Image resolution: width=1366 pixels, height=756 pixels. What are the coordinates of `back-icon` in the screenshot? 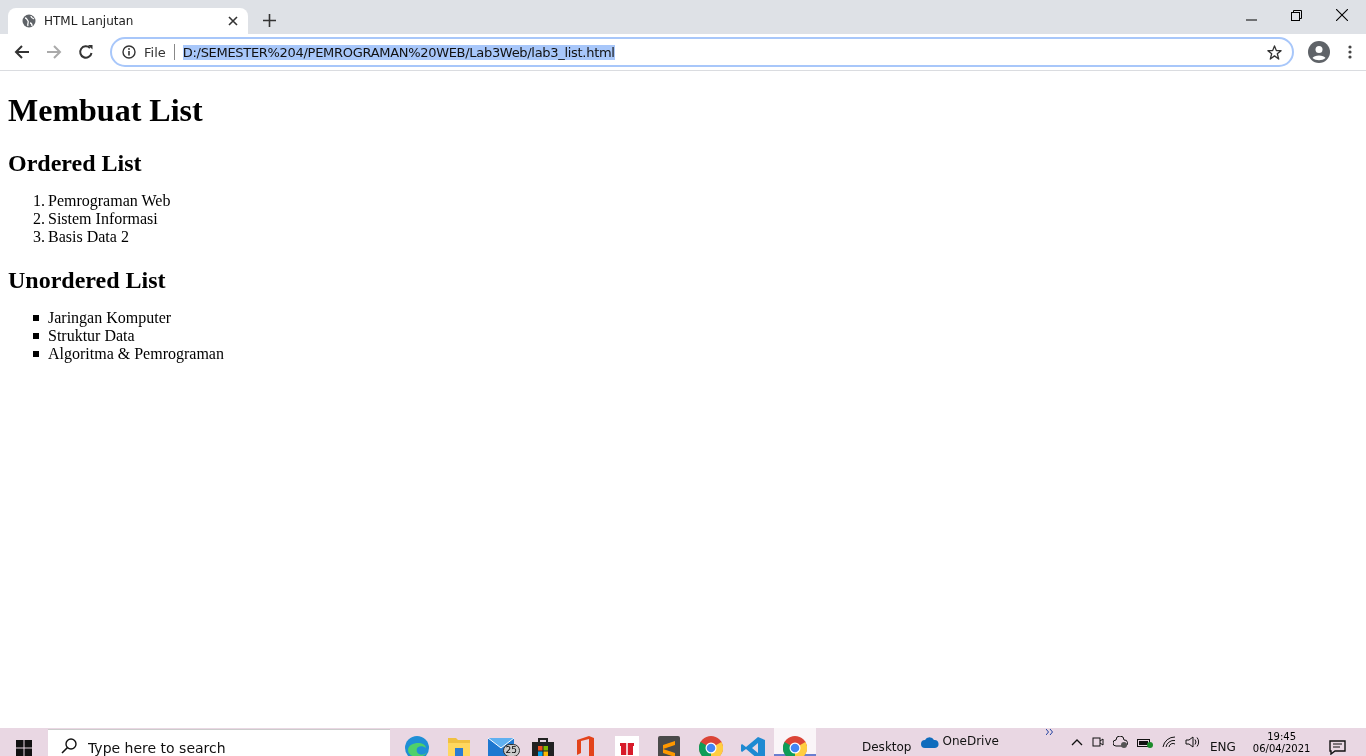 It's located at (22, 52).